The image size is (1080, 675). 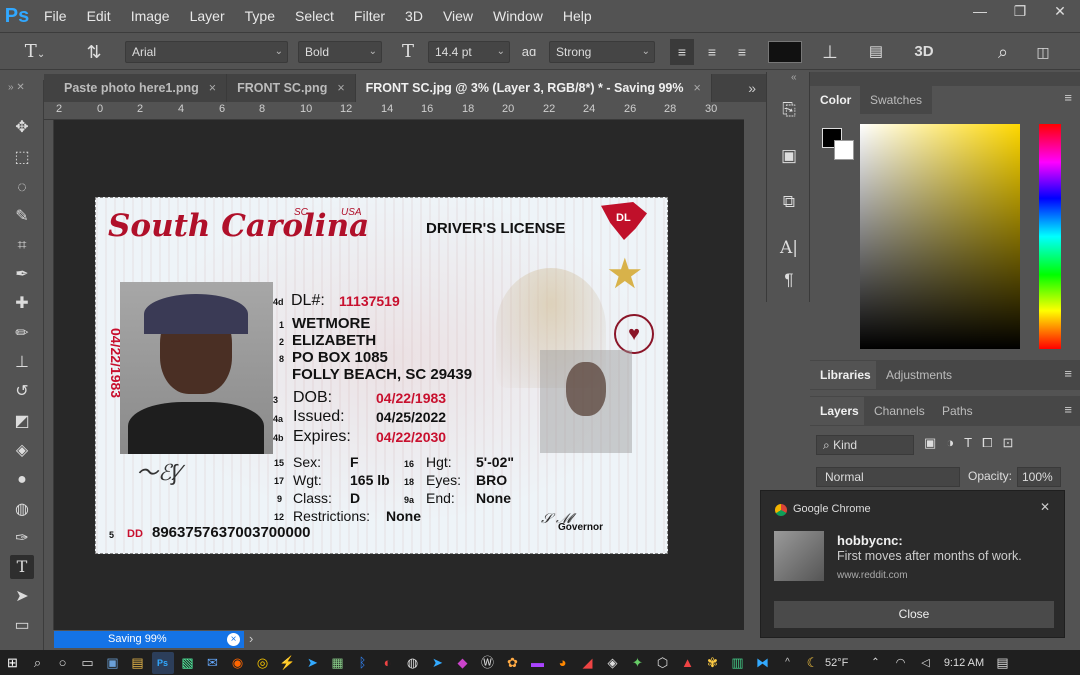 I want to click on taskbar-app-icon: ▥, so click(x=738, y=663).